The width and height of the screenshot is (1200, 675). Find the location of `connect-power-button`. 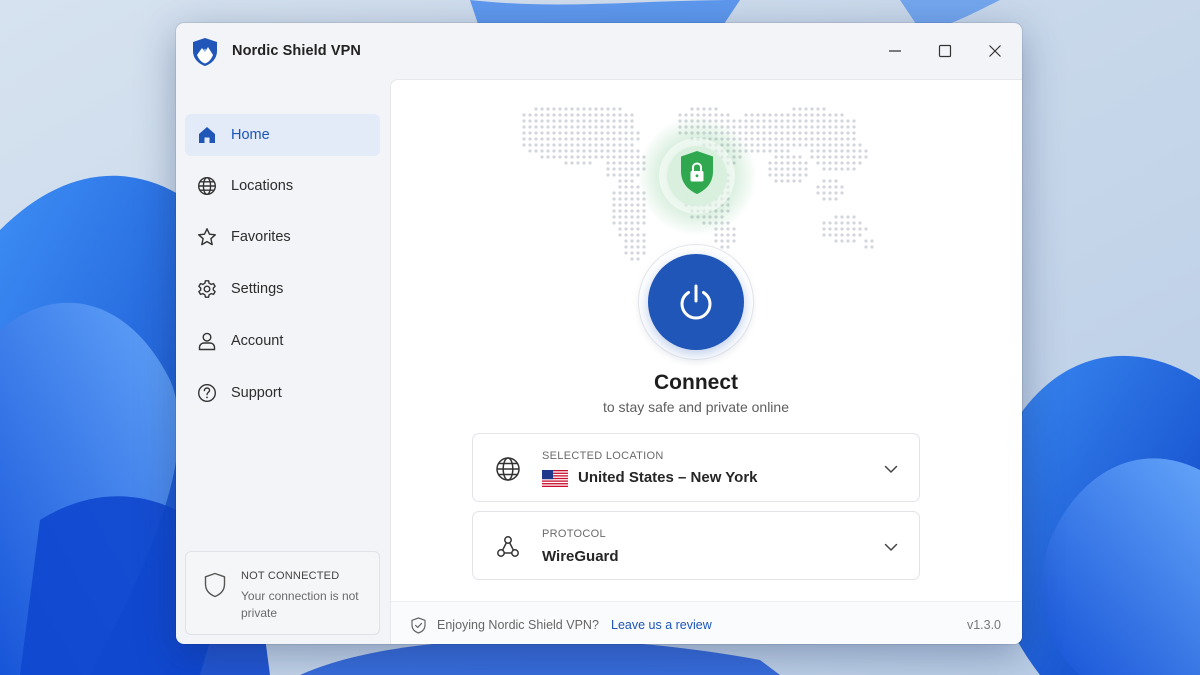

connect-power-button is located at coordinates (696, 302).